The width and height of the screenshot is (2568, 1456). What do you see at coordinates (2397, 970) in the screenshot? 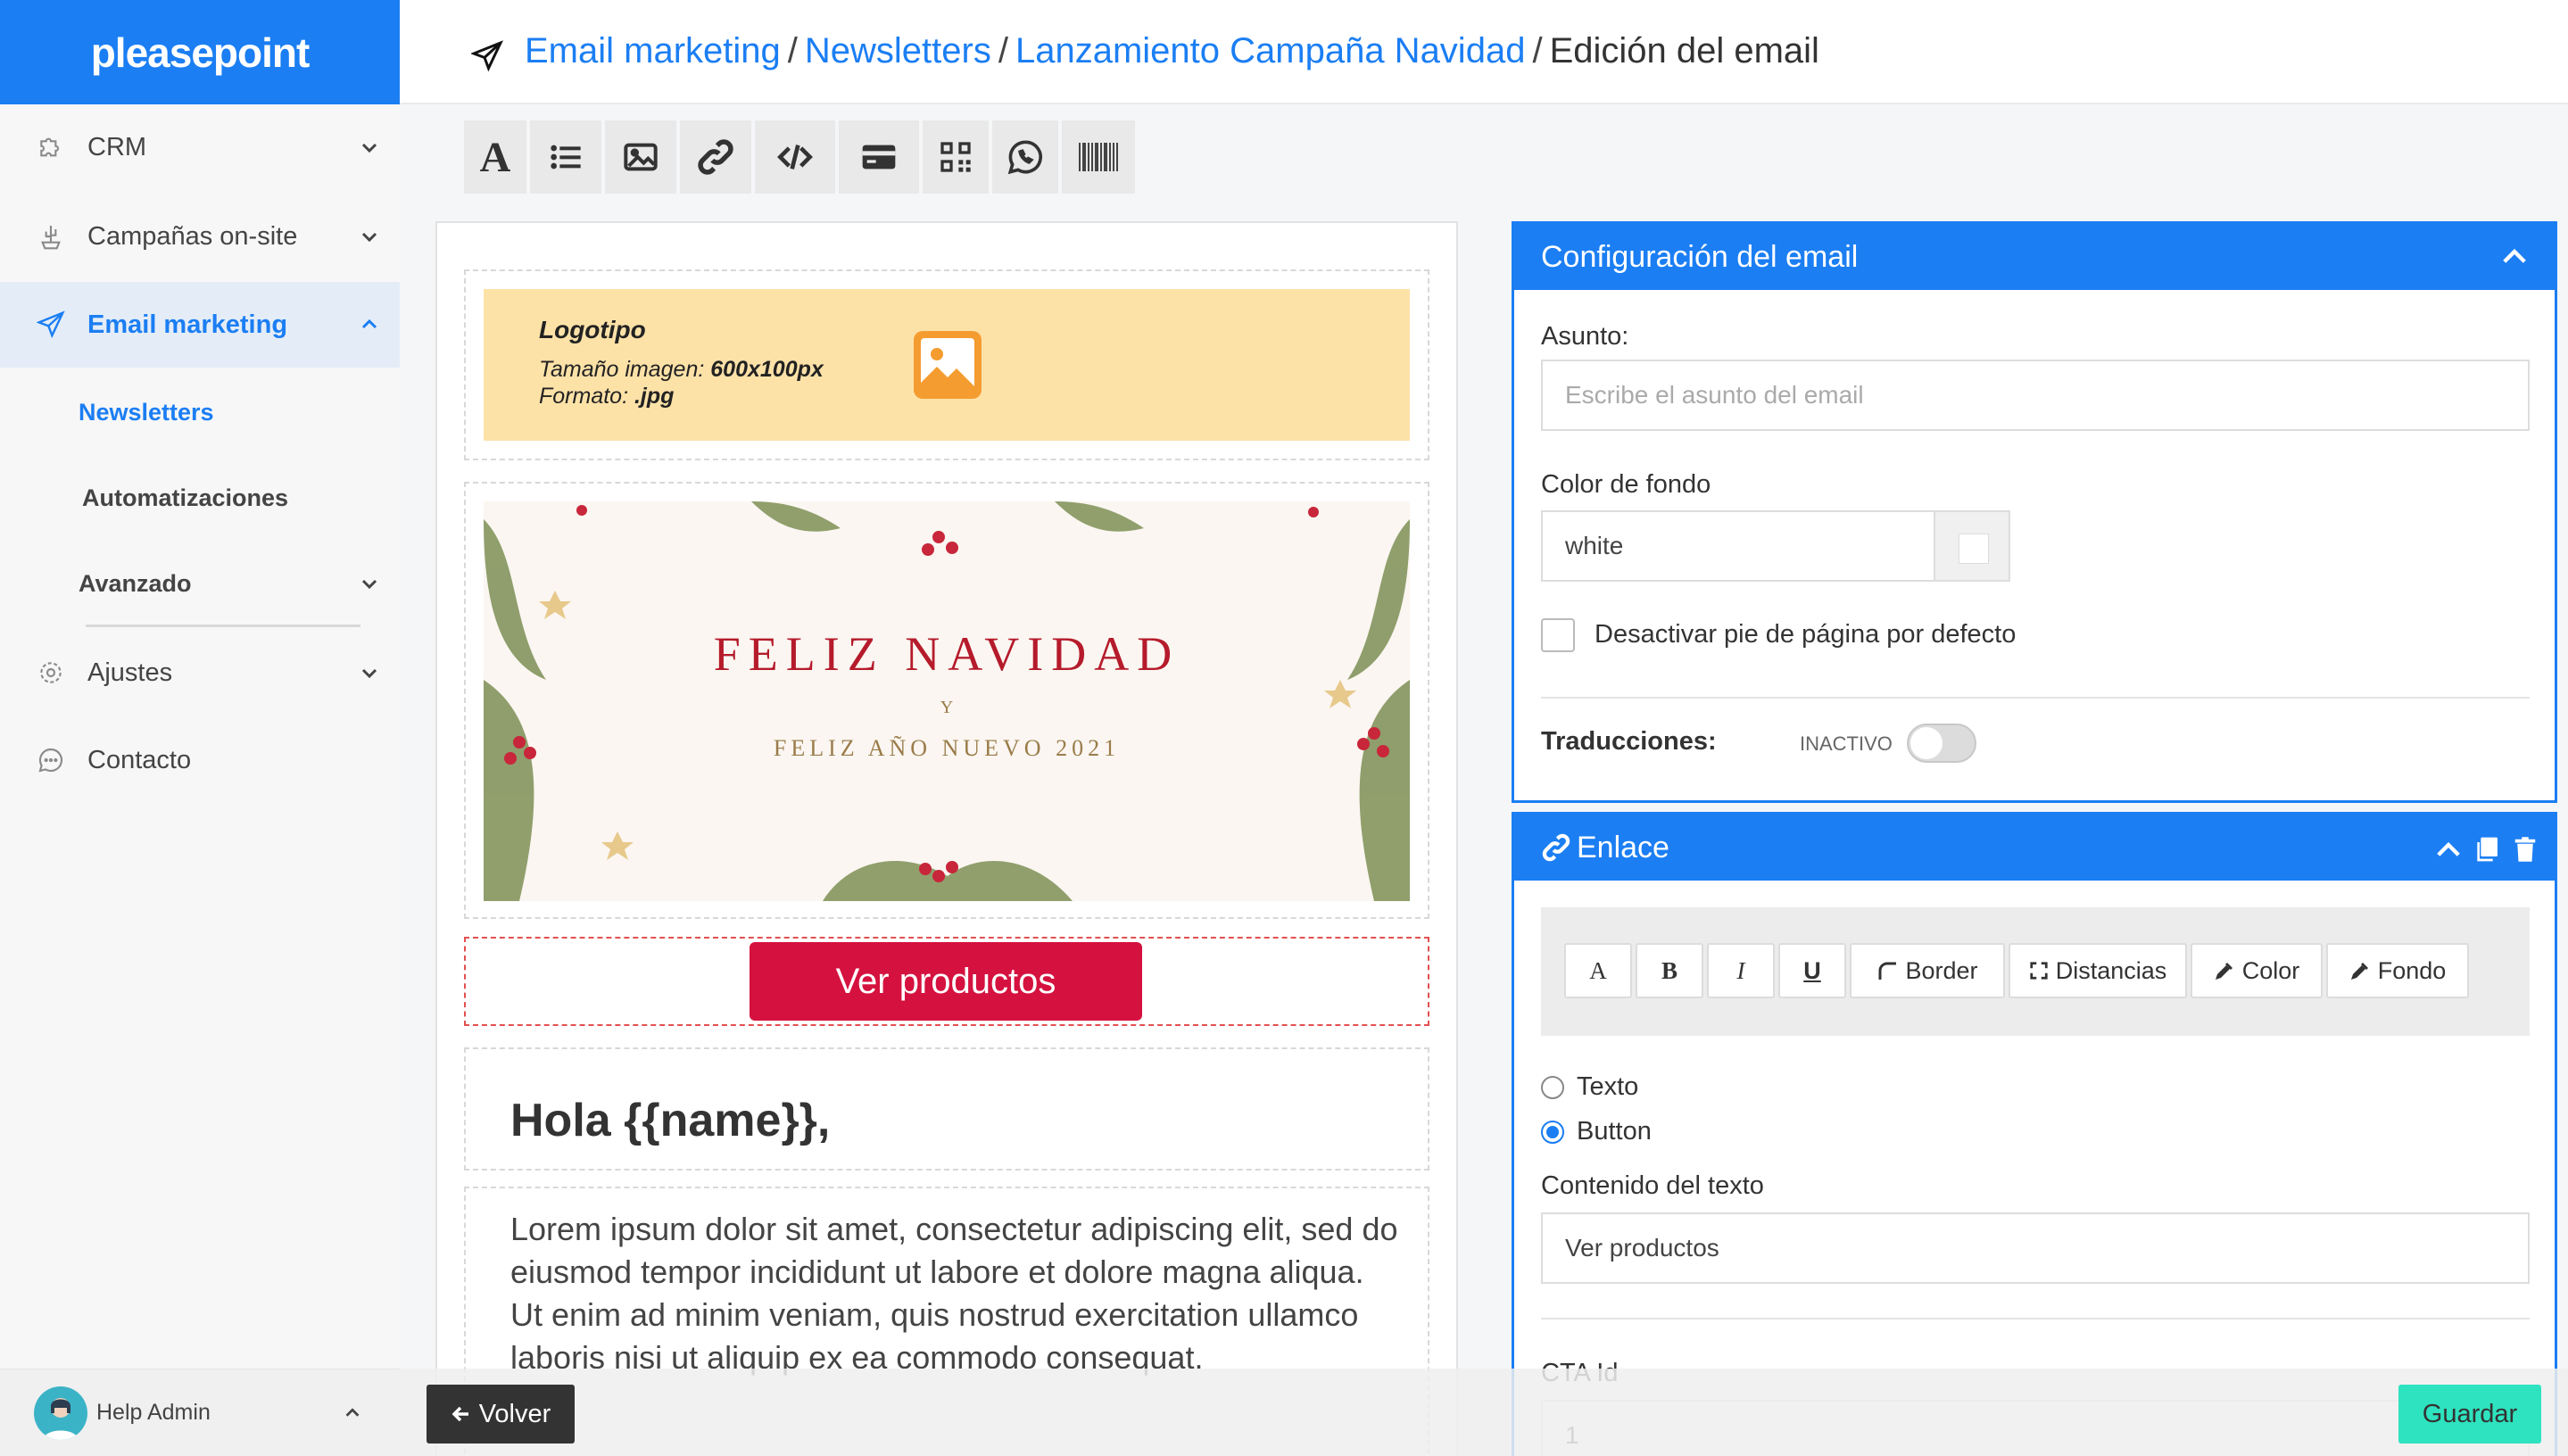
I see `background-button: Fondo` at bounding box center [2397, 970].